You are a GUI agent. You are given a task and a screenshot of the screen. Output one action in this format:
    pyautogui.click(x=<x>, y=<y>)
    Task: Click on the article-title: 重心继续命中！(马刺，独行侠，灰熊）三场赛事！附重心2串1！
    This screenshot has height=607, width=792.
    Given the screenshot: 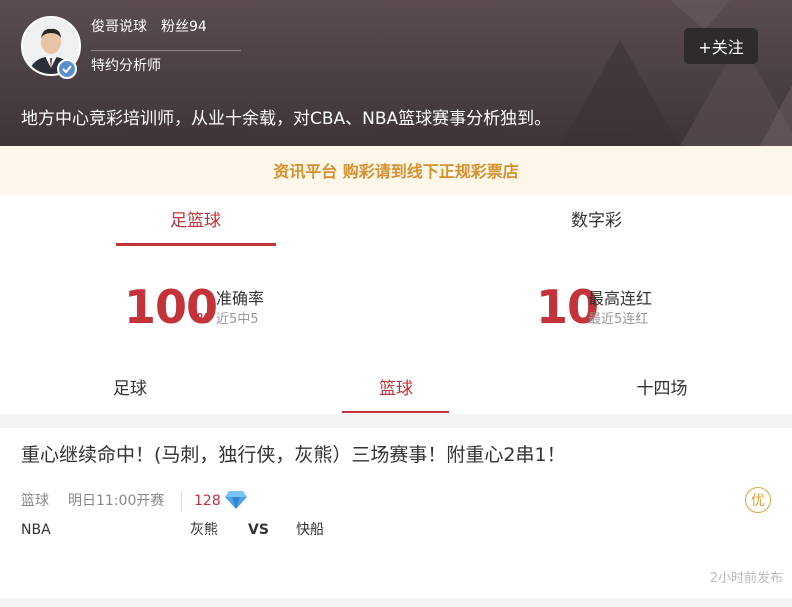 What is the action you would take?
    pyautogui.click(x=293, y=455)
    